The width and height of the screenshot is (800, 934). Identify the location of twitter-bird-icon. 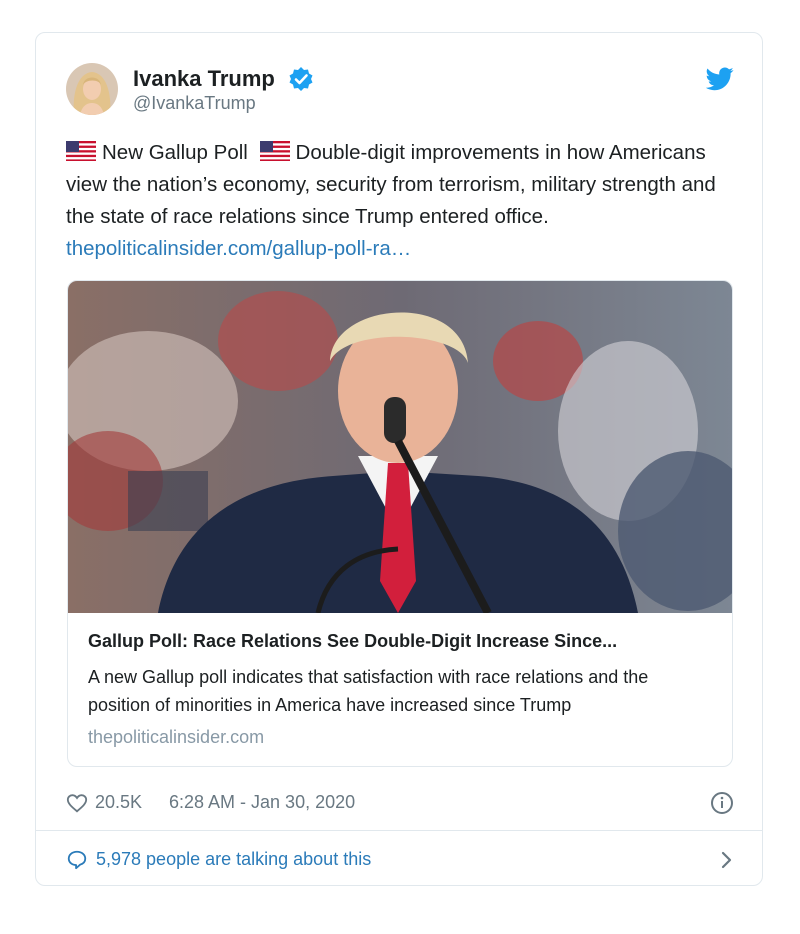
(720, 79).